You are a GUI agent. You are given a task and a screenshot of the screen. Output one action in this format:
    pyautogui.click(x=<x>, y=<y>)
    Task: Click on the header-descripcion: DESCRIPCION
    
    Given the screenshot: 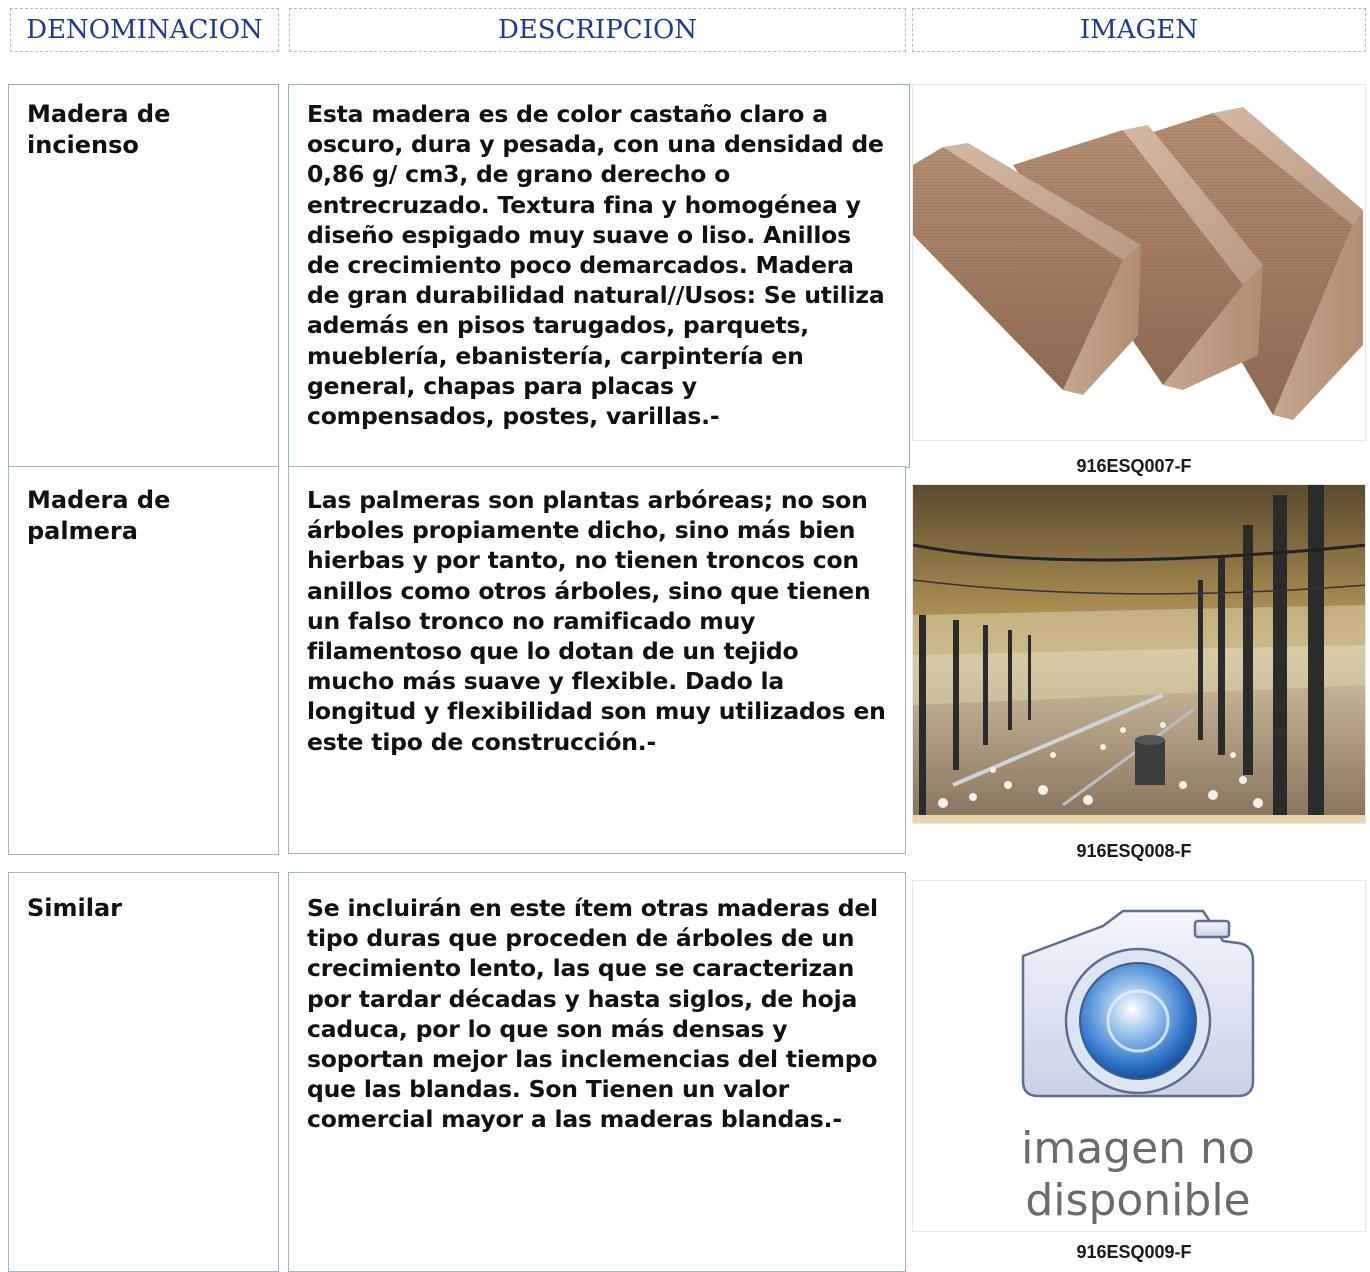 What is the action you would take?
    pyautogui.click(x=597, y=30)
    